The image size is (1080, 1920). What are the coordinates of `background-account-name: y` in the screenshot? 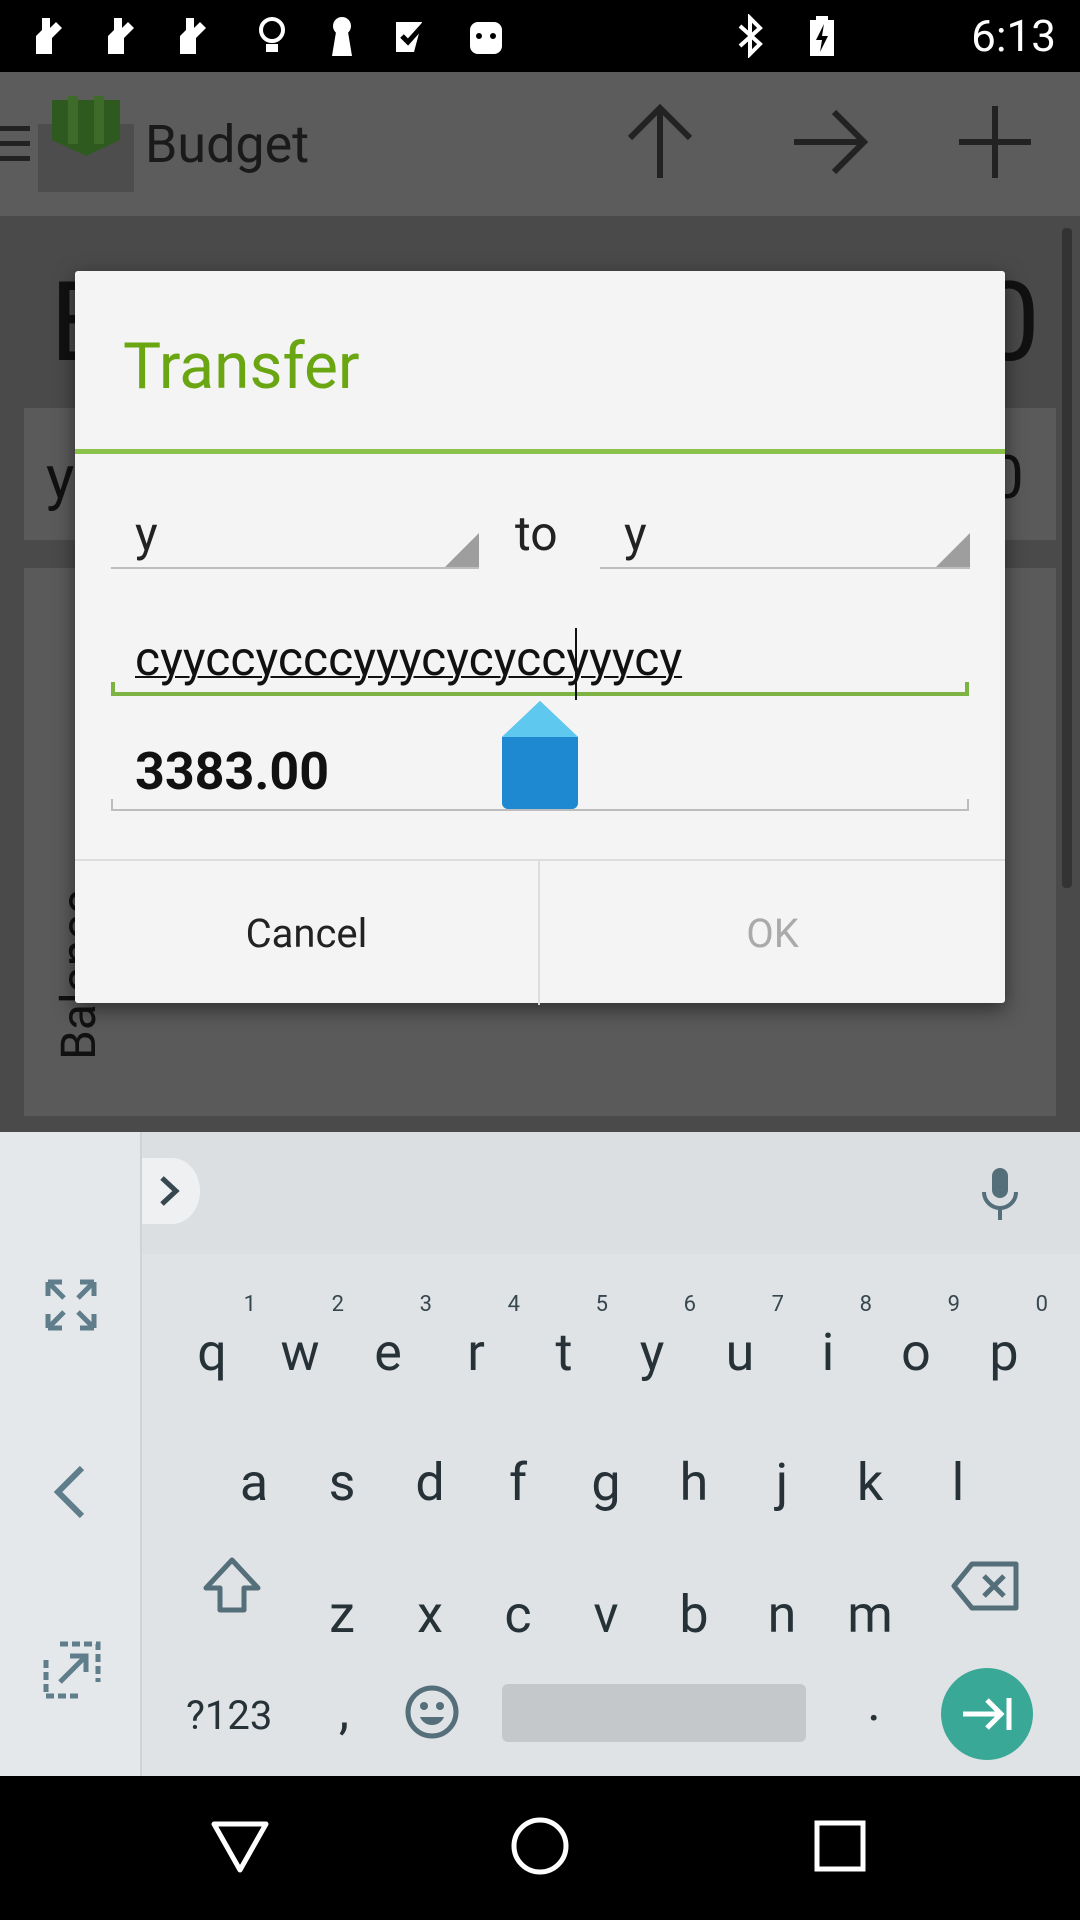 It's located at (60, 477).